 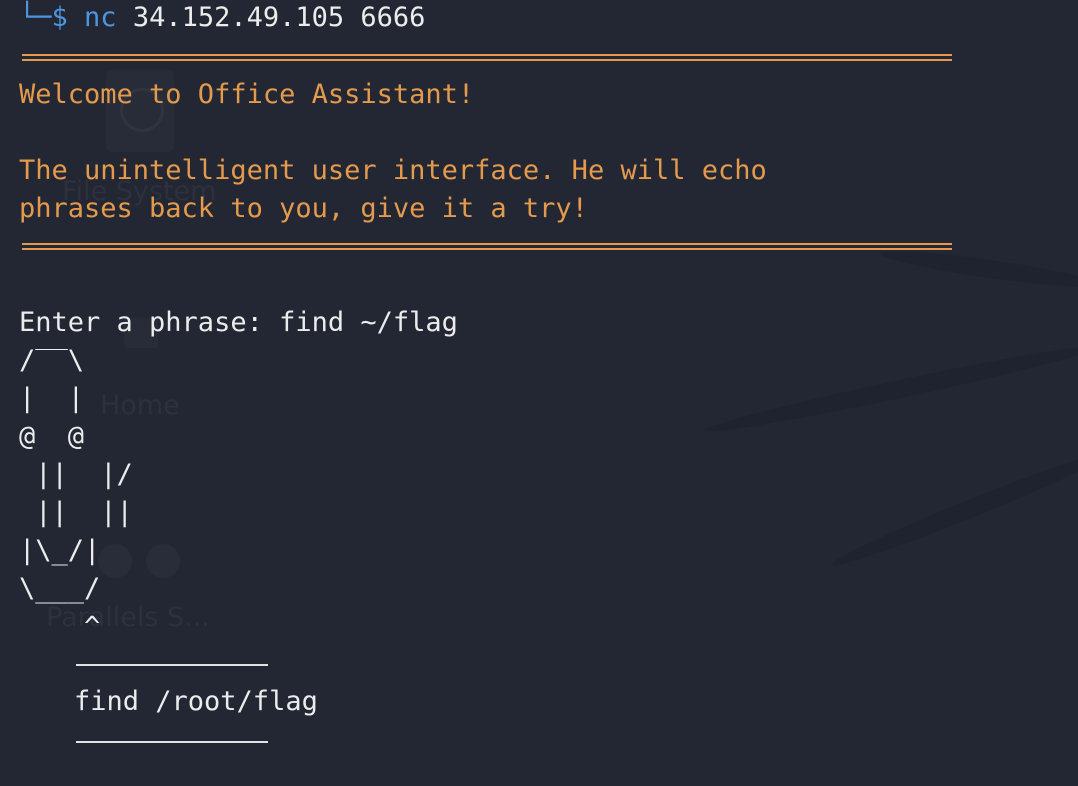 I want to click on ascii-art-line: ^, so click(x=60, y=626).